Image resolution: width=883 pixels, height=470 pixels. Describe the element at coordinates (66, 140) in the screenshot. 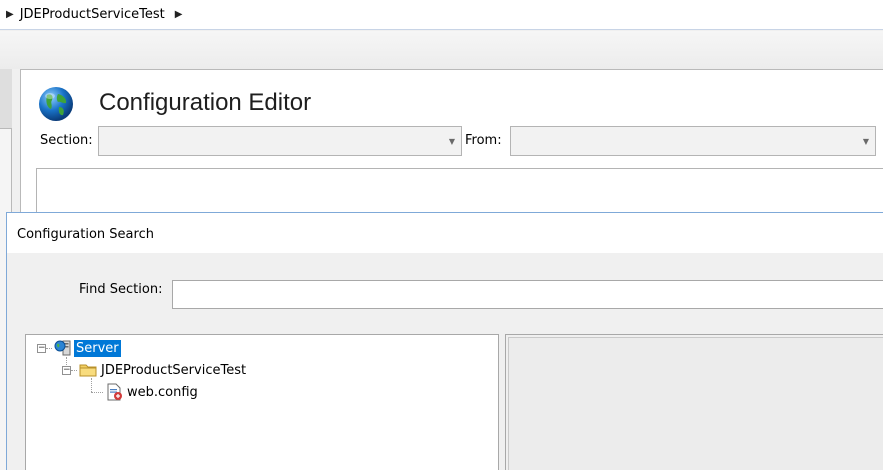

I see `section-label: Section:` at that location.